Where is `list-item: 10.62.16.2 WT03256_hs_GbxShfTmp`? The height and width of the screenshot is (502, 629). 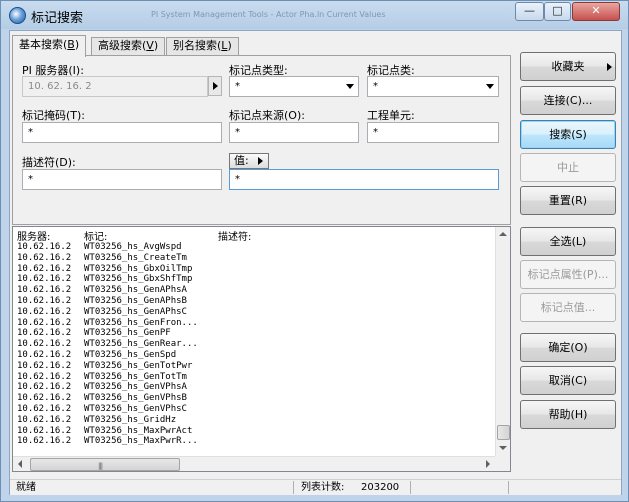
list-item: 10.62.16.2 WT03256_hs_GbxShfTmp is located at coordinates (253, 279).